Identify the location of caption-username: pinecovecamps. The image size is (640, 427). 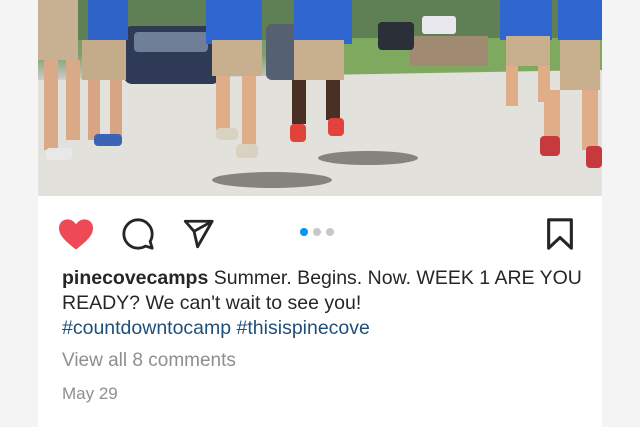
(135, 278).